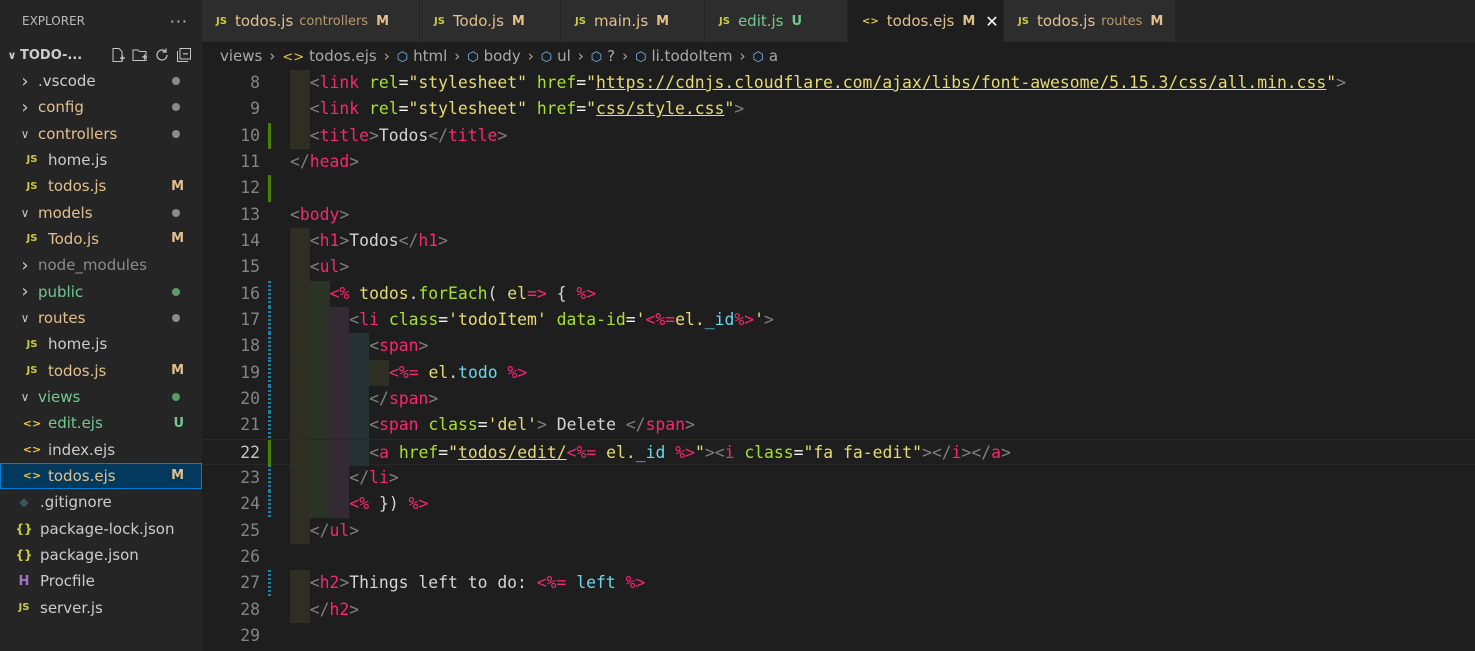 The height and width of the screenshot is (651, 1475). What do you see at coordinates (493, 56) in the screenshot?
I see `breadcrumb-item: ⬡ body` at bounding box center [493, 56].